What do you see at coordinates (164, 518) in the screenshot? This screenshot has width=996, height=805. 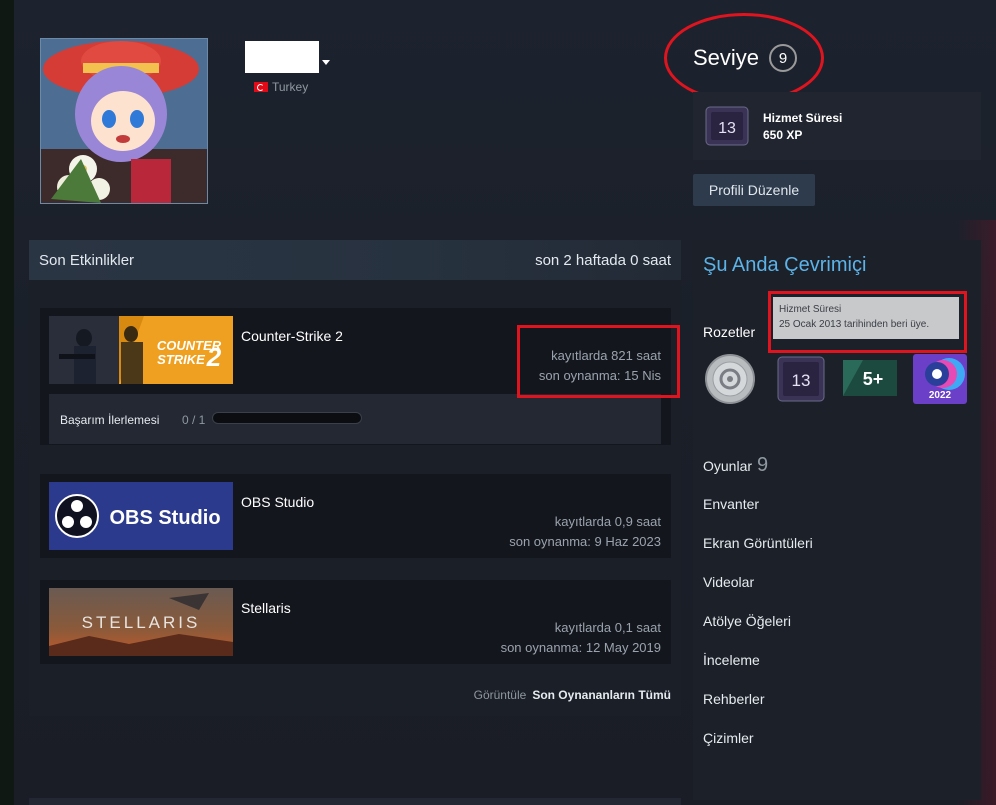 I see `obs-logo-text: OBS Studio` at bounding box center [164, 518].